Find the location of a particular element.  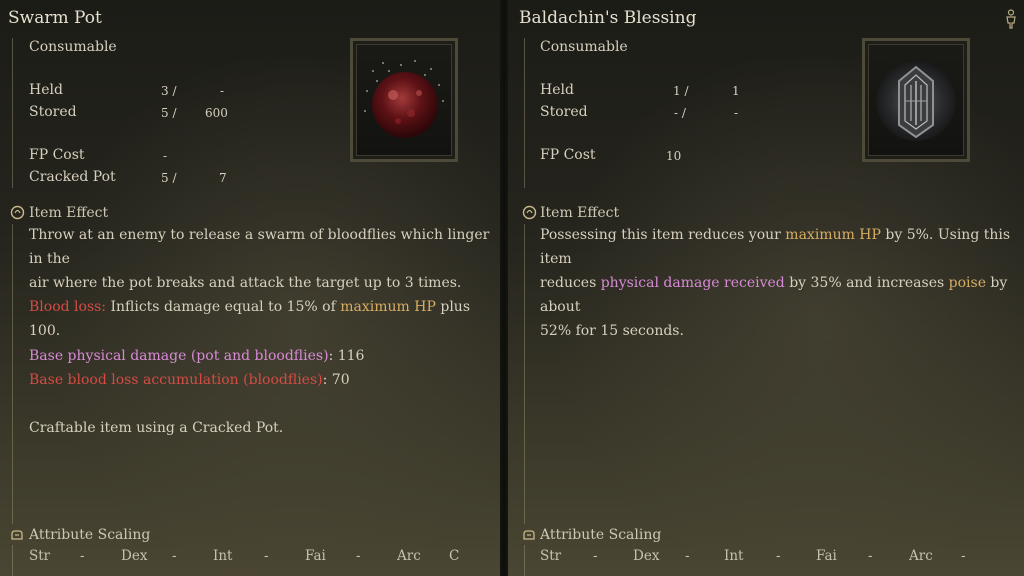

item-title: Baldachin's Blessing is located at coordinates (608, 18).